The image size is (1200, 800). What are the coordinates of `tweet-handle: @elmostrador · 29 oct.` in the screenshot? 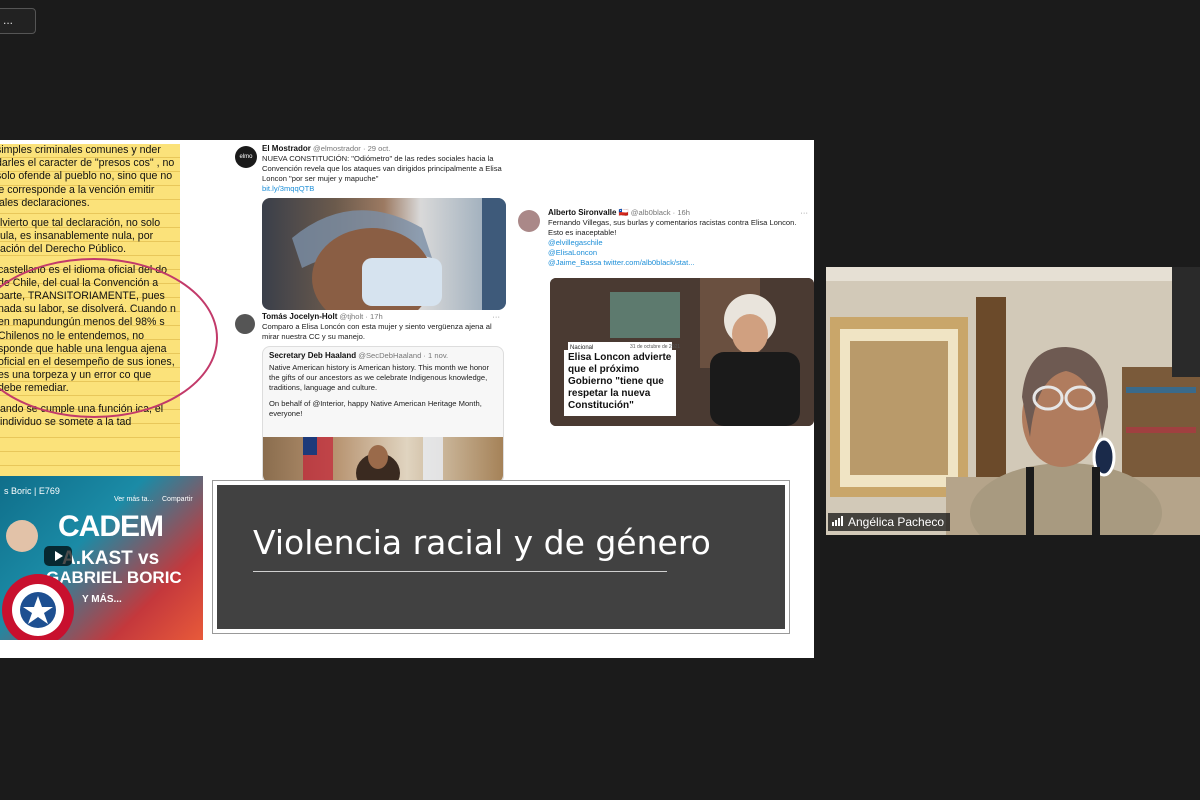 It's located at (352, 148).